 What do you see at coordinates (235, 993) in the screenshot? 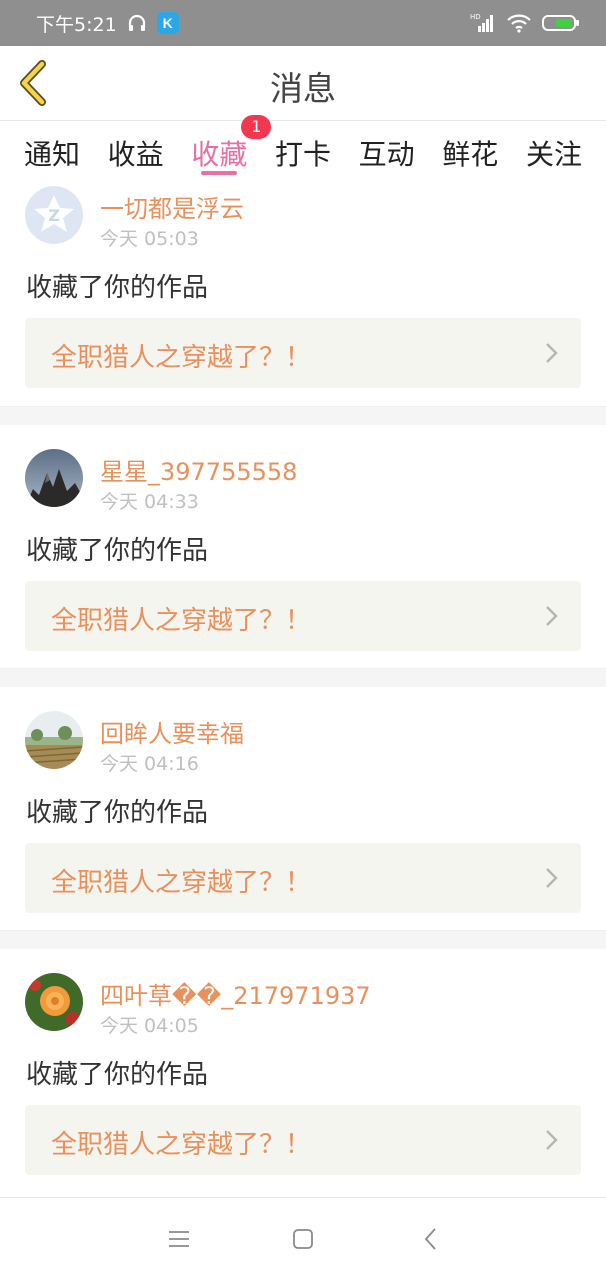
I see `username: 四叶草��_217971937` at bounding box center [235, 993].